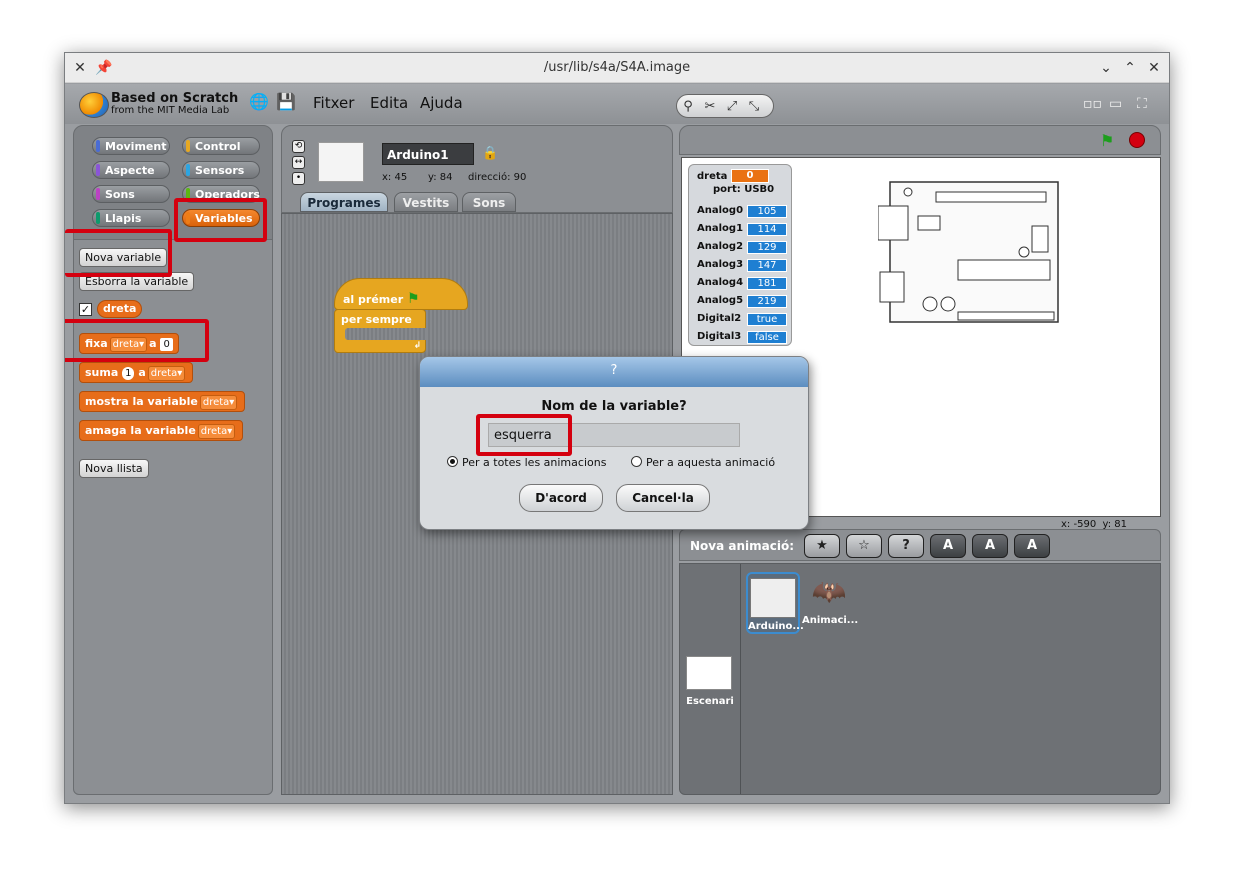 The width and height of the screenshot is (1234, 882). Describe the element at coordinates (221, 146) in the screenshot. I see `category-control: Control` at that location.